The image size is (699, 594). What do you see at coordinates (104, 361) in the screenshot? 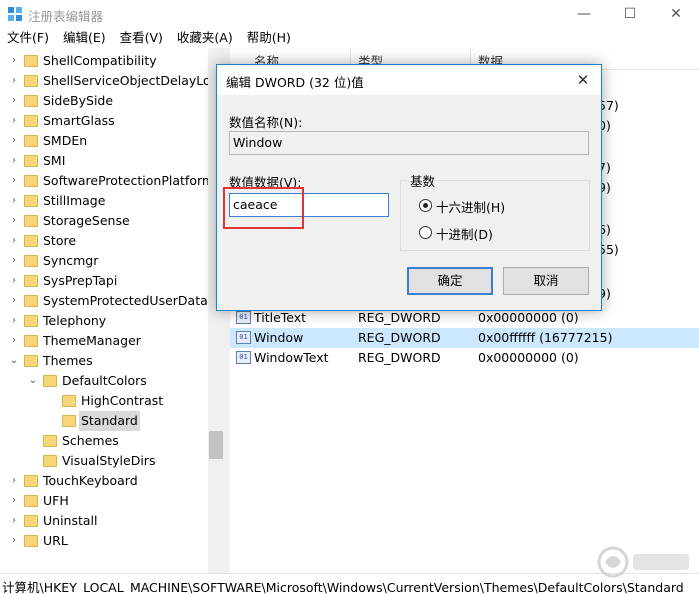
I see `tree-item: ⌄ Themes` at bounding box center [104, 361].